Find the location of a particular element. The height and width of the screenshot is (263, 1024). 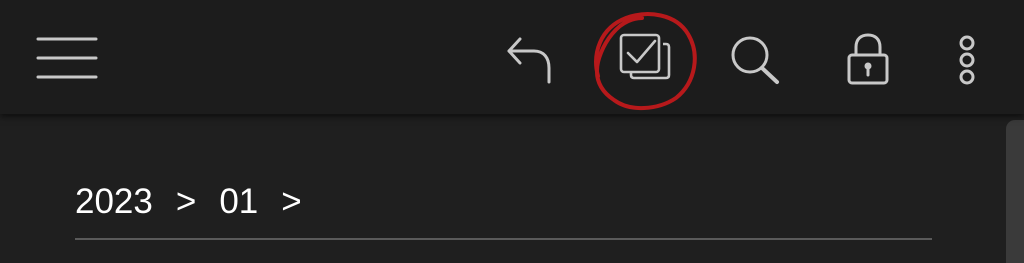

scrollbar is located at coordinates (1015, 191).